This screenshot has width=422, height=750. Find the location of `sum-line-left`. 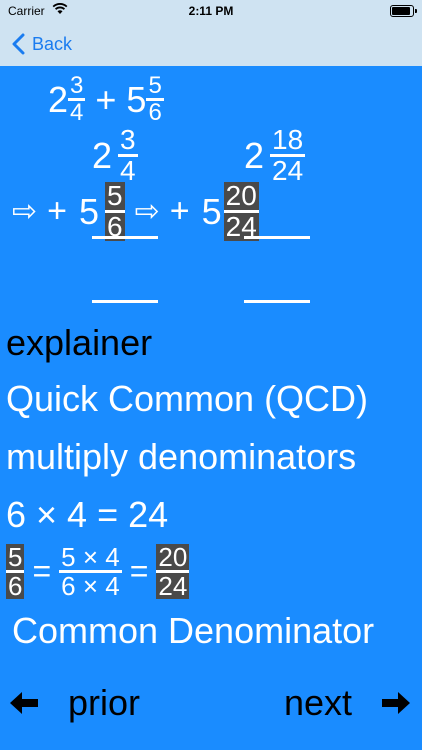

sum-line-left is located at coordinates (125, 237).